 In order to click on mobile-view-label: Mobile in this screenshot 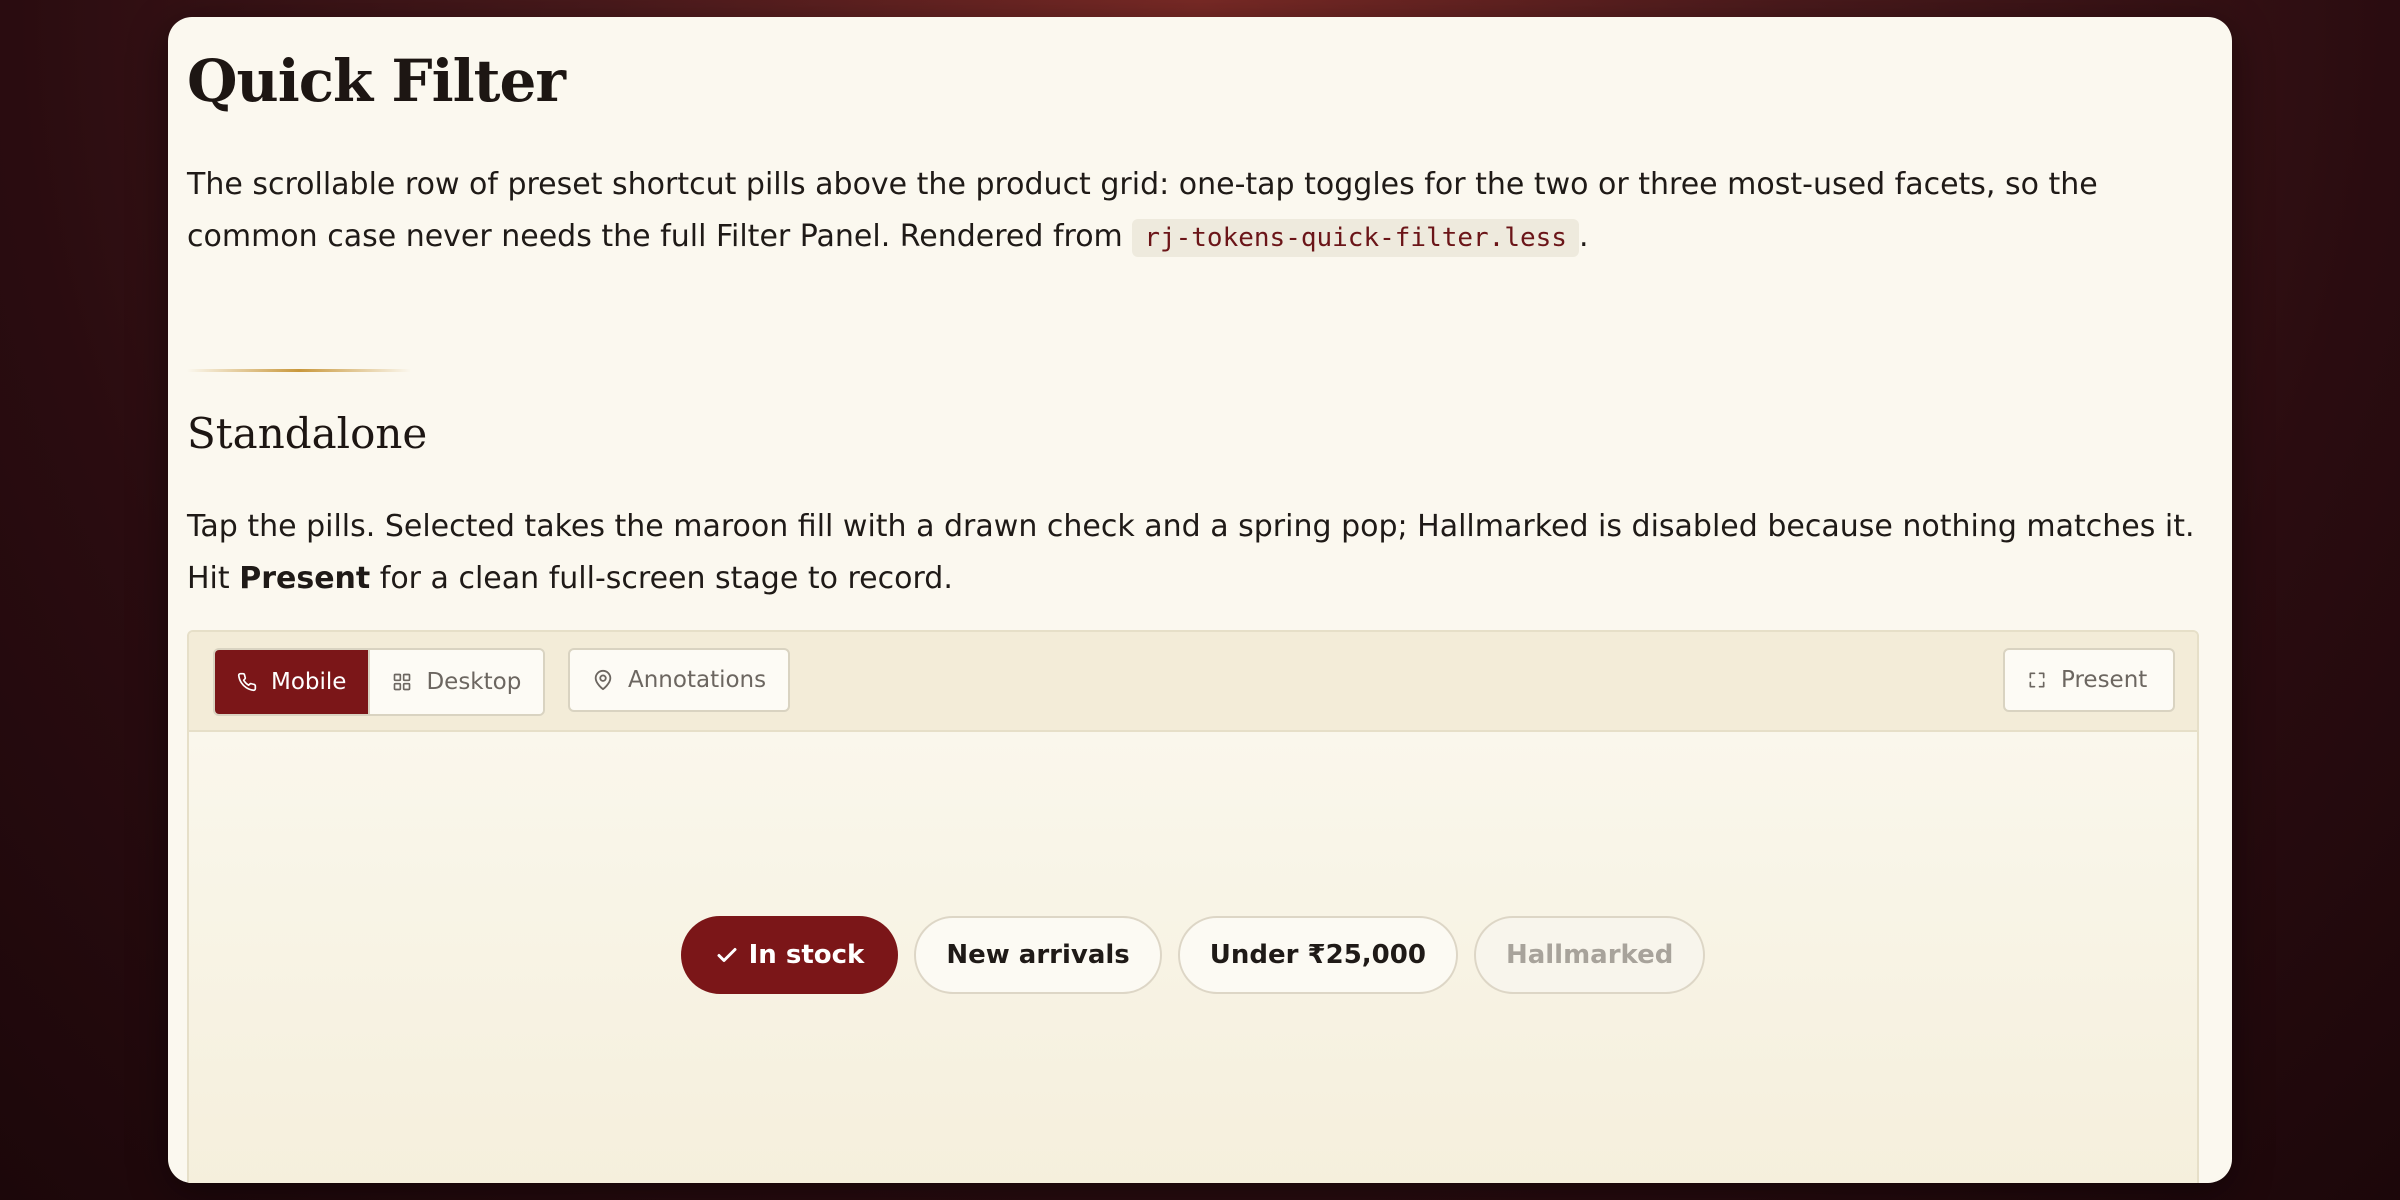, I will do `click(309, 682)`.